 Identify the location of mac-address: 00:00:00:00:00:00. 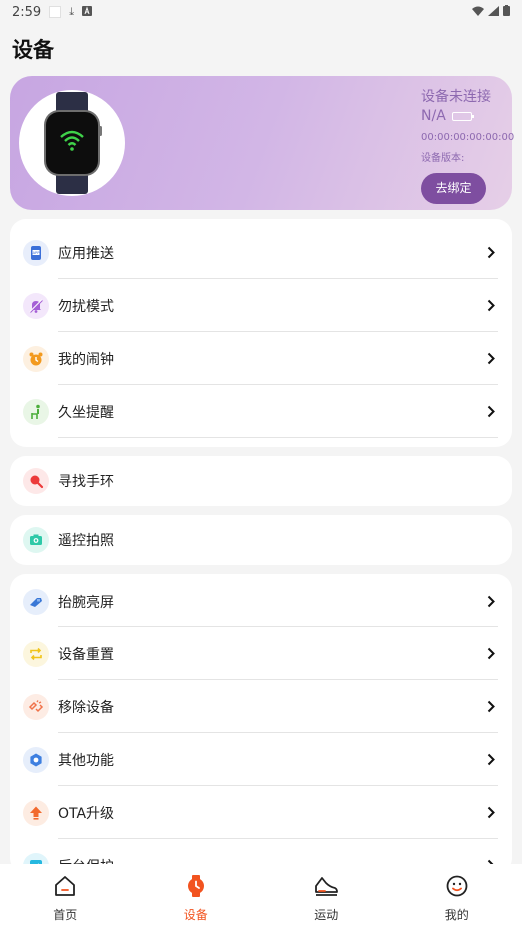
(468, 137).